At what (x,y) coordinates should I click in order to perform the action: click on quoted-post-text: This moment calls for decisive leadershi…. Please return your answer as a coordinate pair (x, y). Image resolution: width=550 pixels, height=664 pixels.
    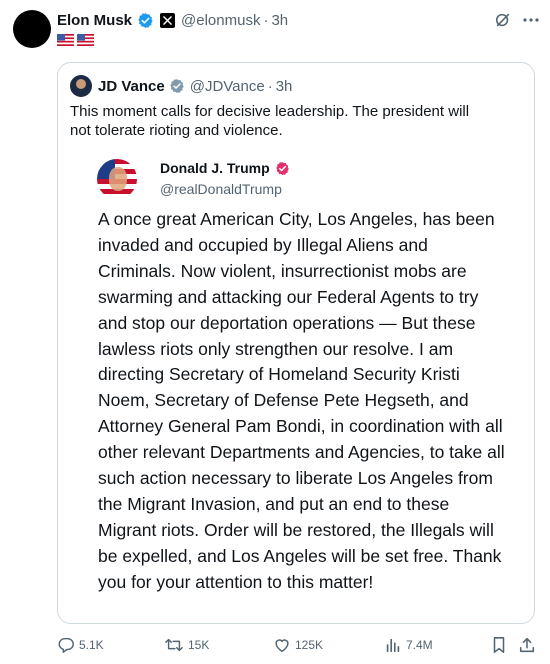
    Looking at the image, I should click on (270, 121).